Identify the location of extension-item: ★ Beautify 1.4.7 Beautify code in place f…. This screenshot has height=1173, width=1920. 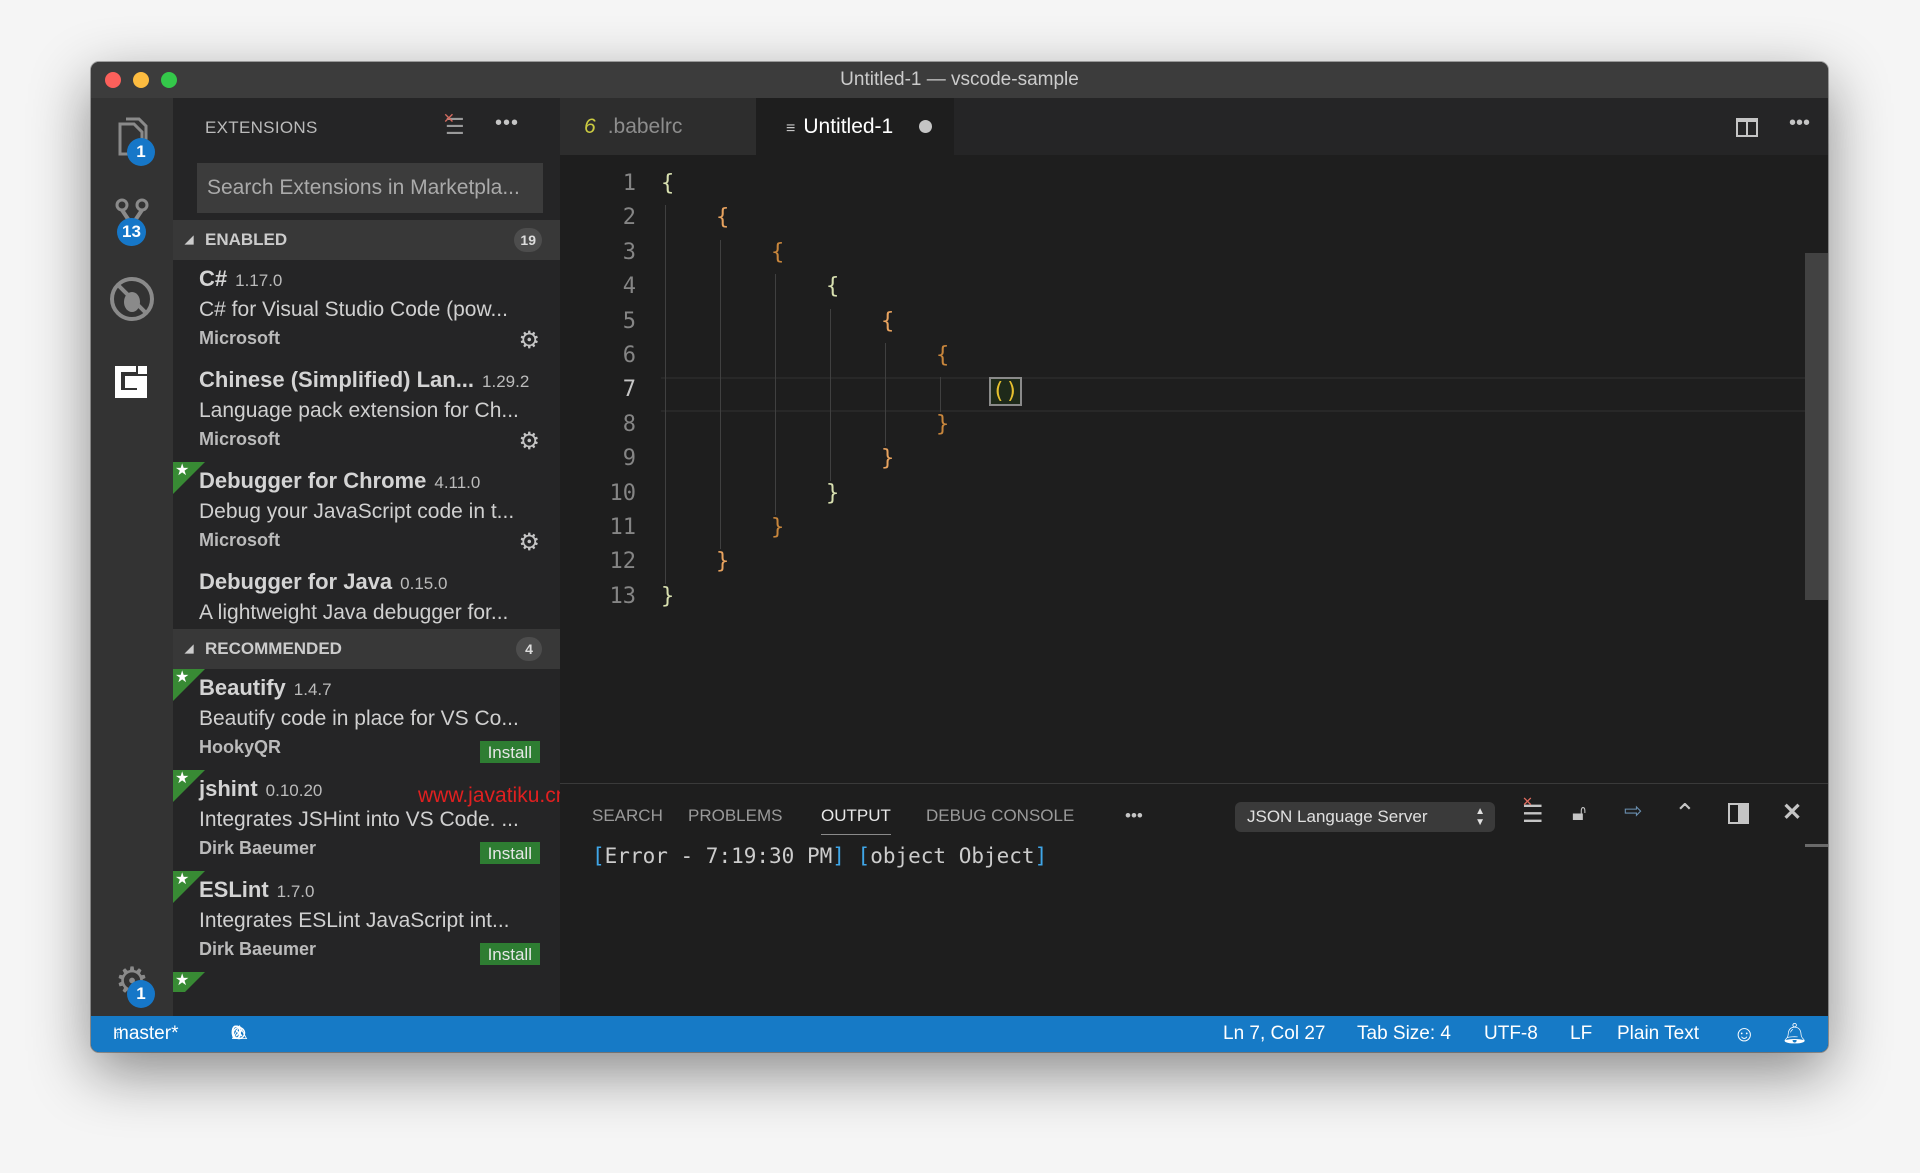
(366, 719).